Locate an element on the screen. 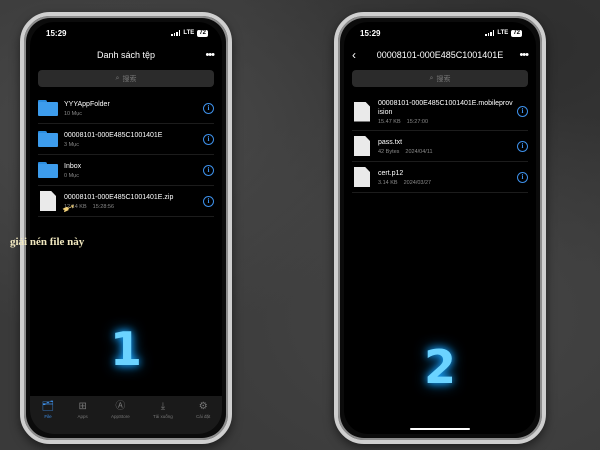 Image resolution: width=600 pixels, height=450 pixels. tab-label: Apps is located at coordinates (82, 416).